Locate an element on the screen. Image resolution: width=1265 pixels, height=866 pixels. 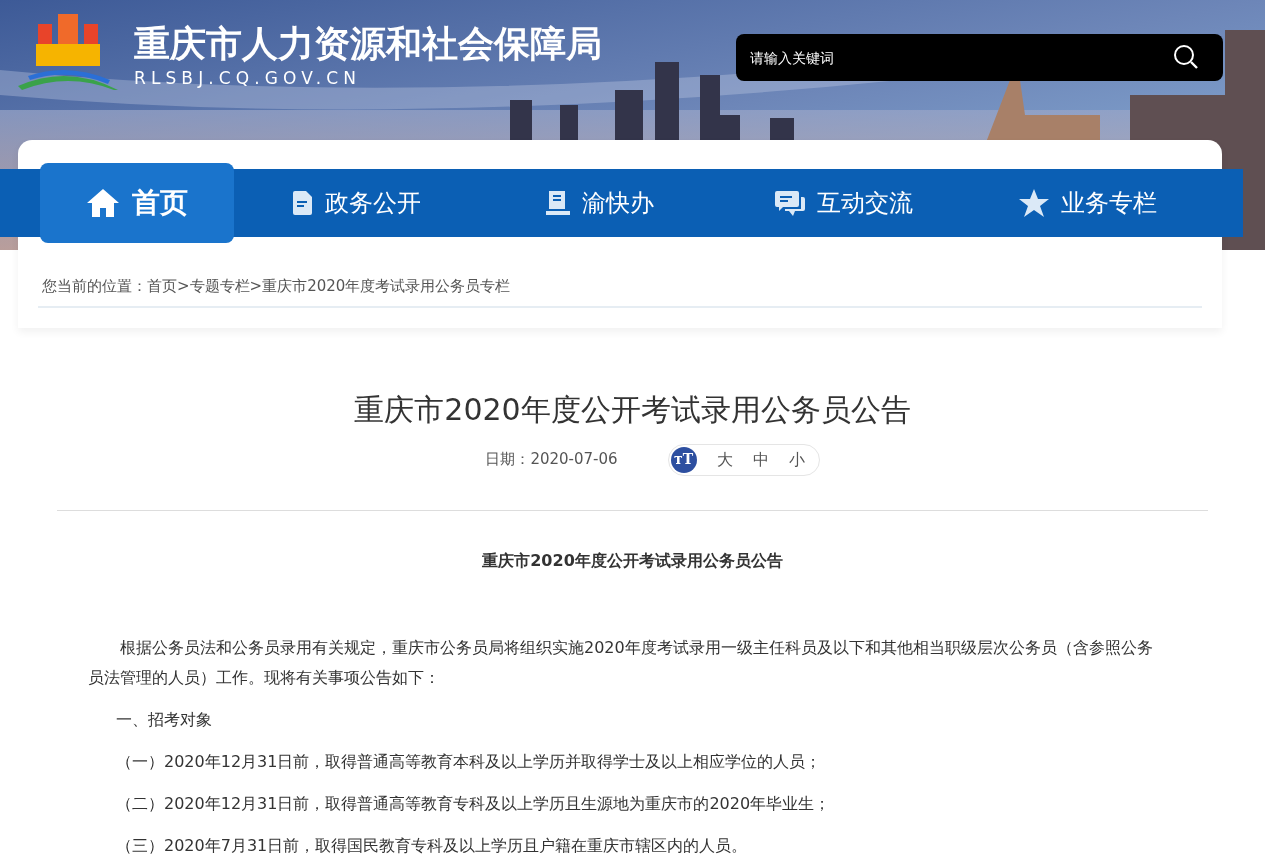
paragraph: 根据公务员法和公务员录用有关规定，重庆市公务员局将组织实施2020年度考试录用一级主任科员及以下和其他相当职级层次公务员（含参照公务员法管理的人员）工作。现将有关事项公告如下： is located at coordinates (620, 662).